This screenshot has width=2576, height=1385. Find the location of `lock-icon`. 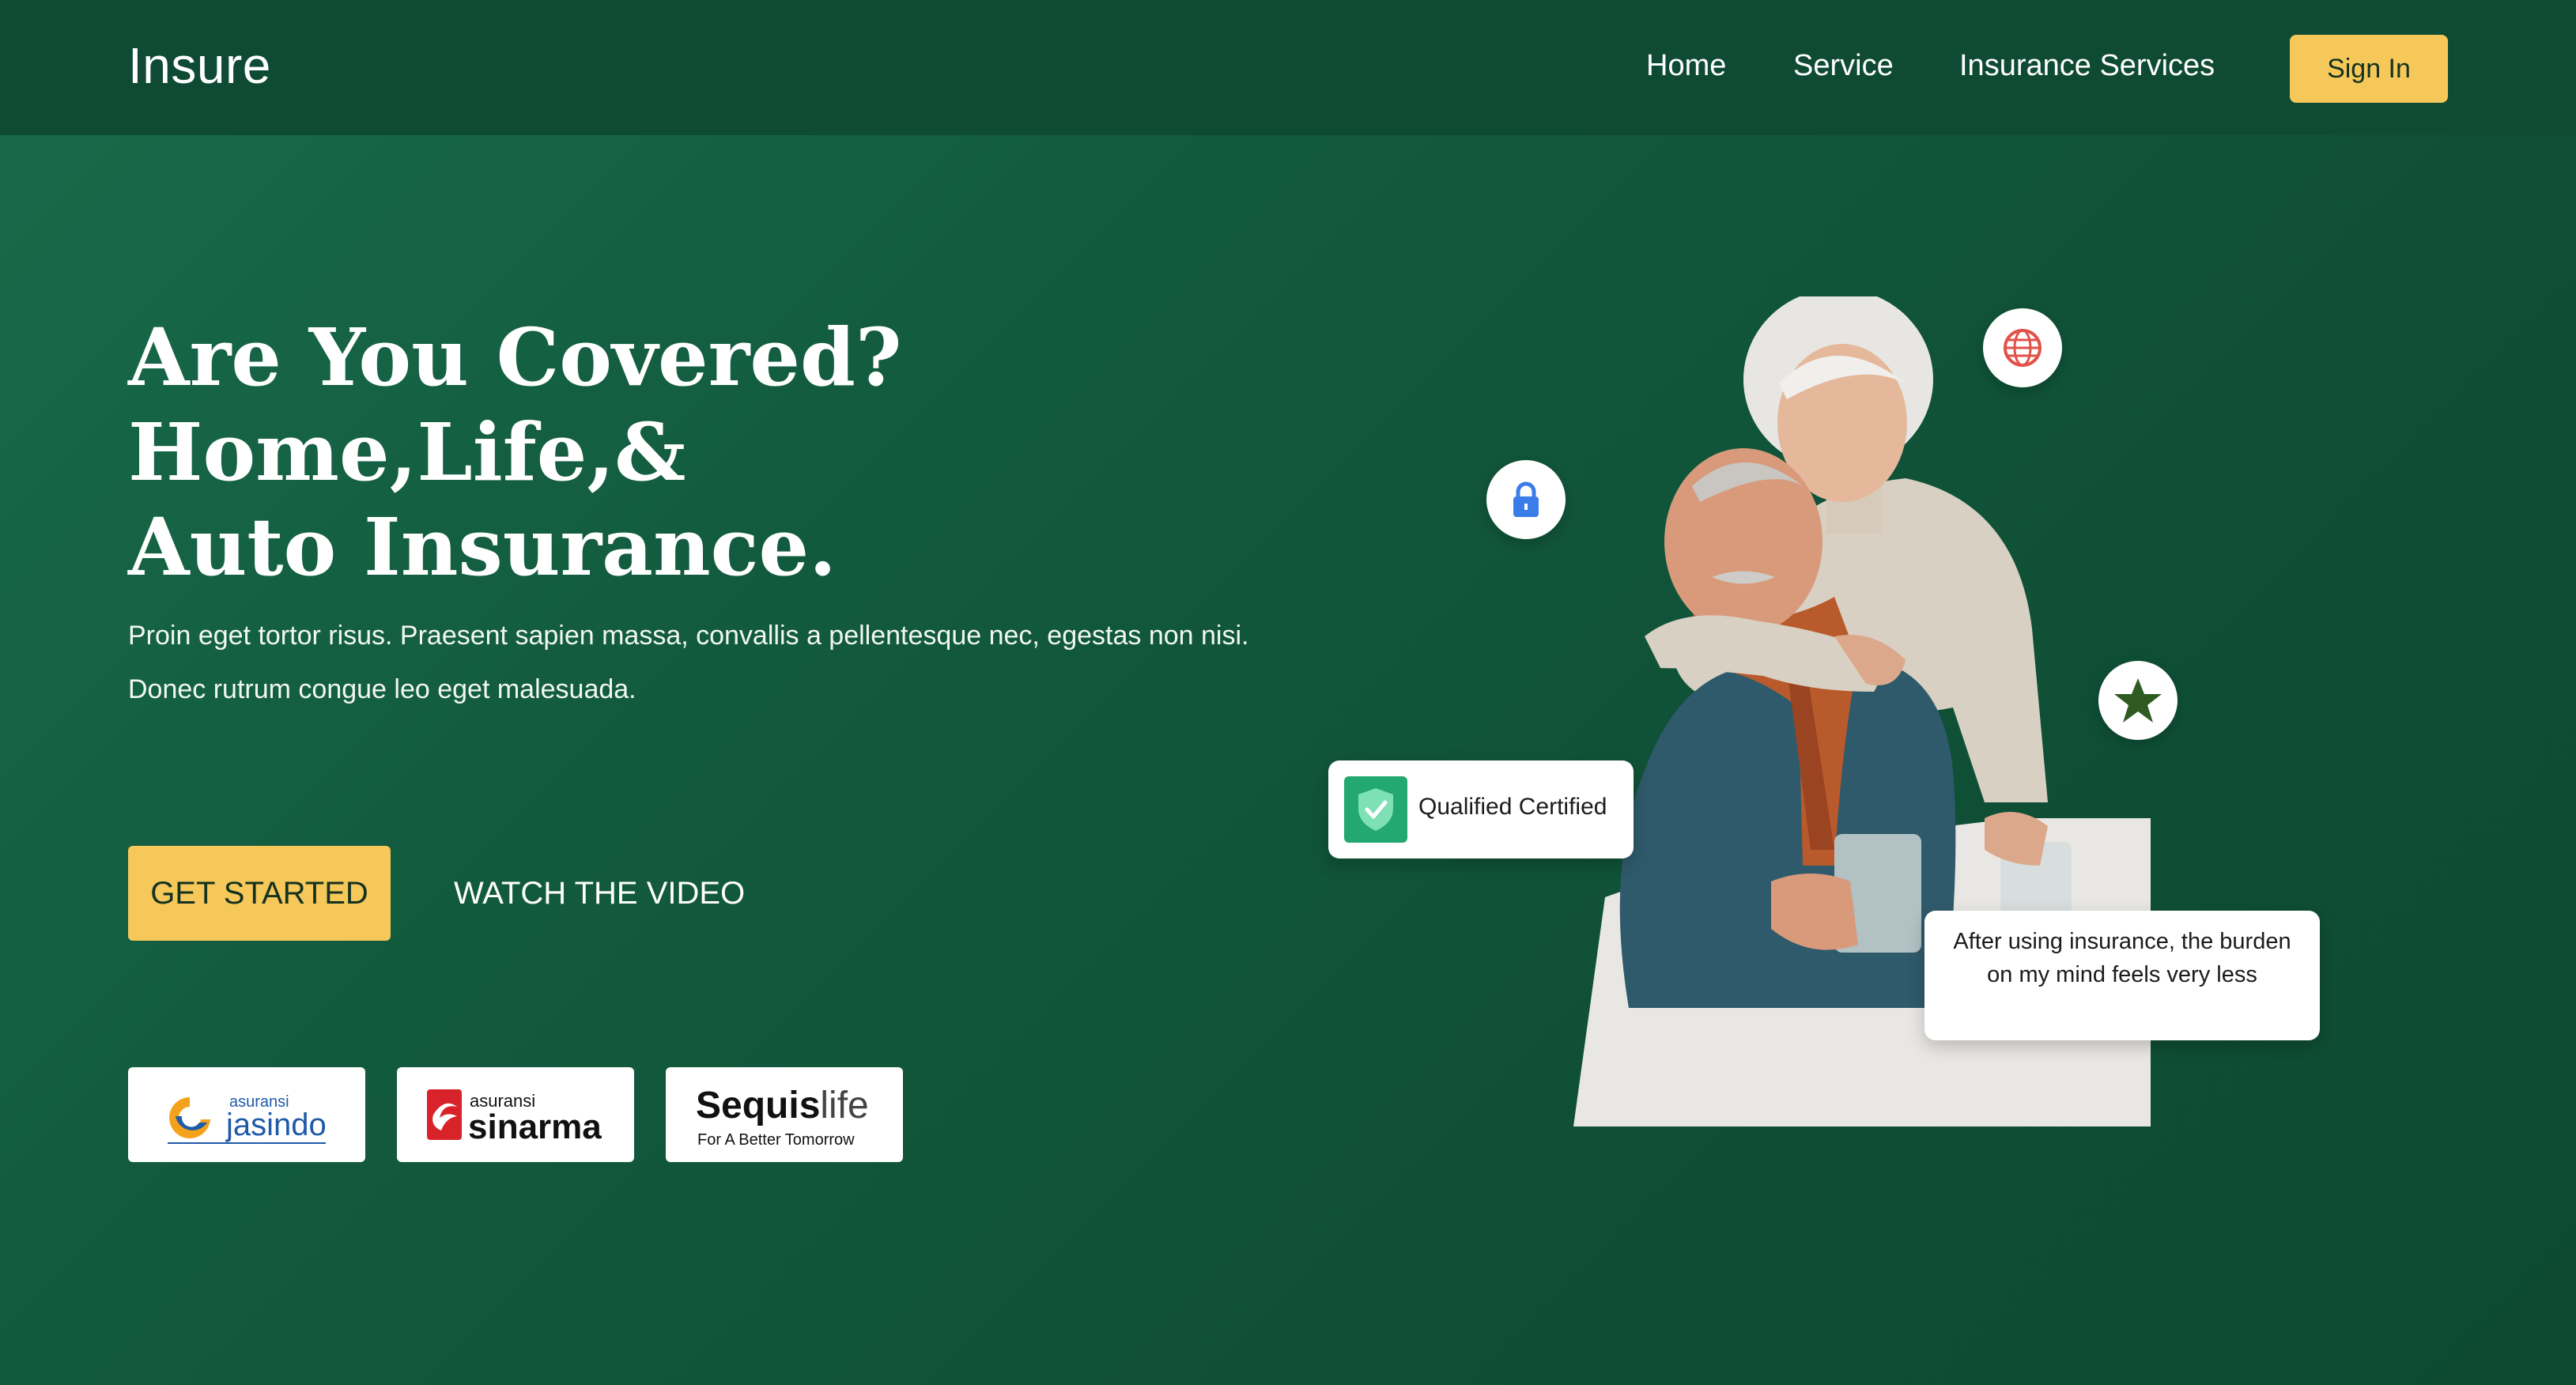

lock-icon is located at coordinates (1526, 499).